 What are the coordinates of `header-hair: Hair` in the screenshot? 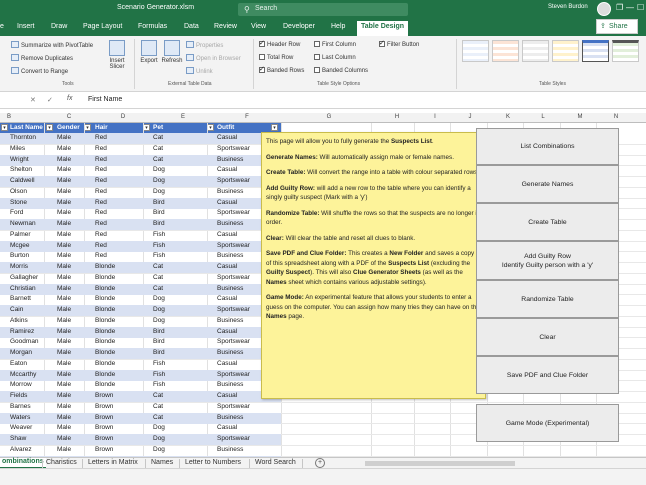 It's located at (101, 127).